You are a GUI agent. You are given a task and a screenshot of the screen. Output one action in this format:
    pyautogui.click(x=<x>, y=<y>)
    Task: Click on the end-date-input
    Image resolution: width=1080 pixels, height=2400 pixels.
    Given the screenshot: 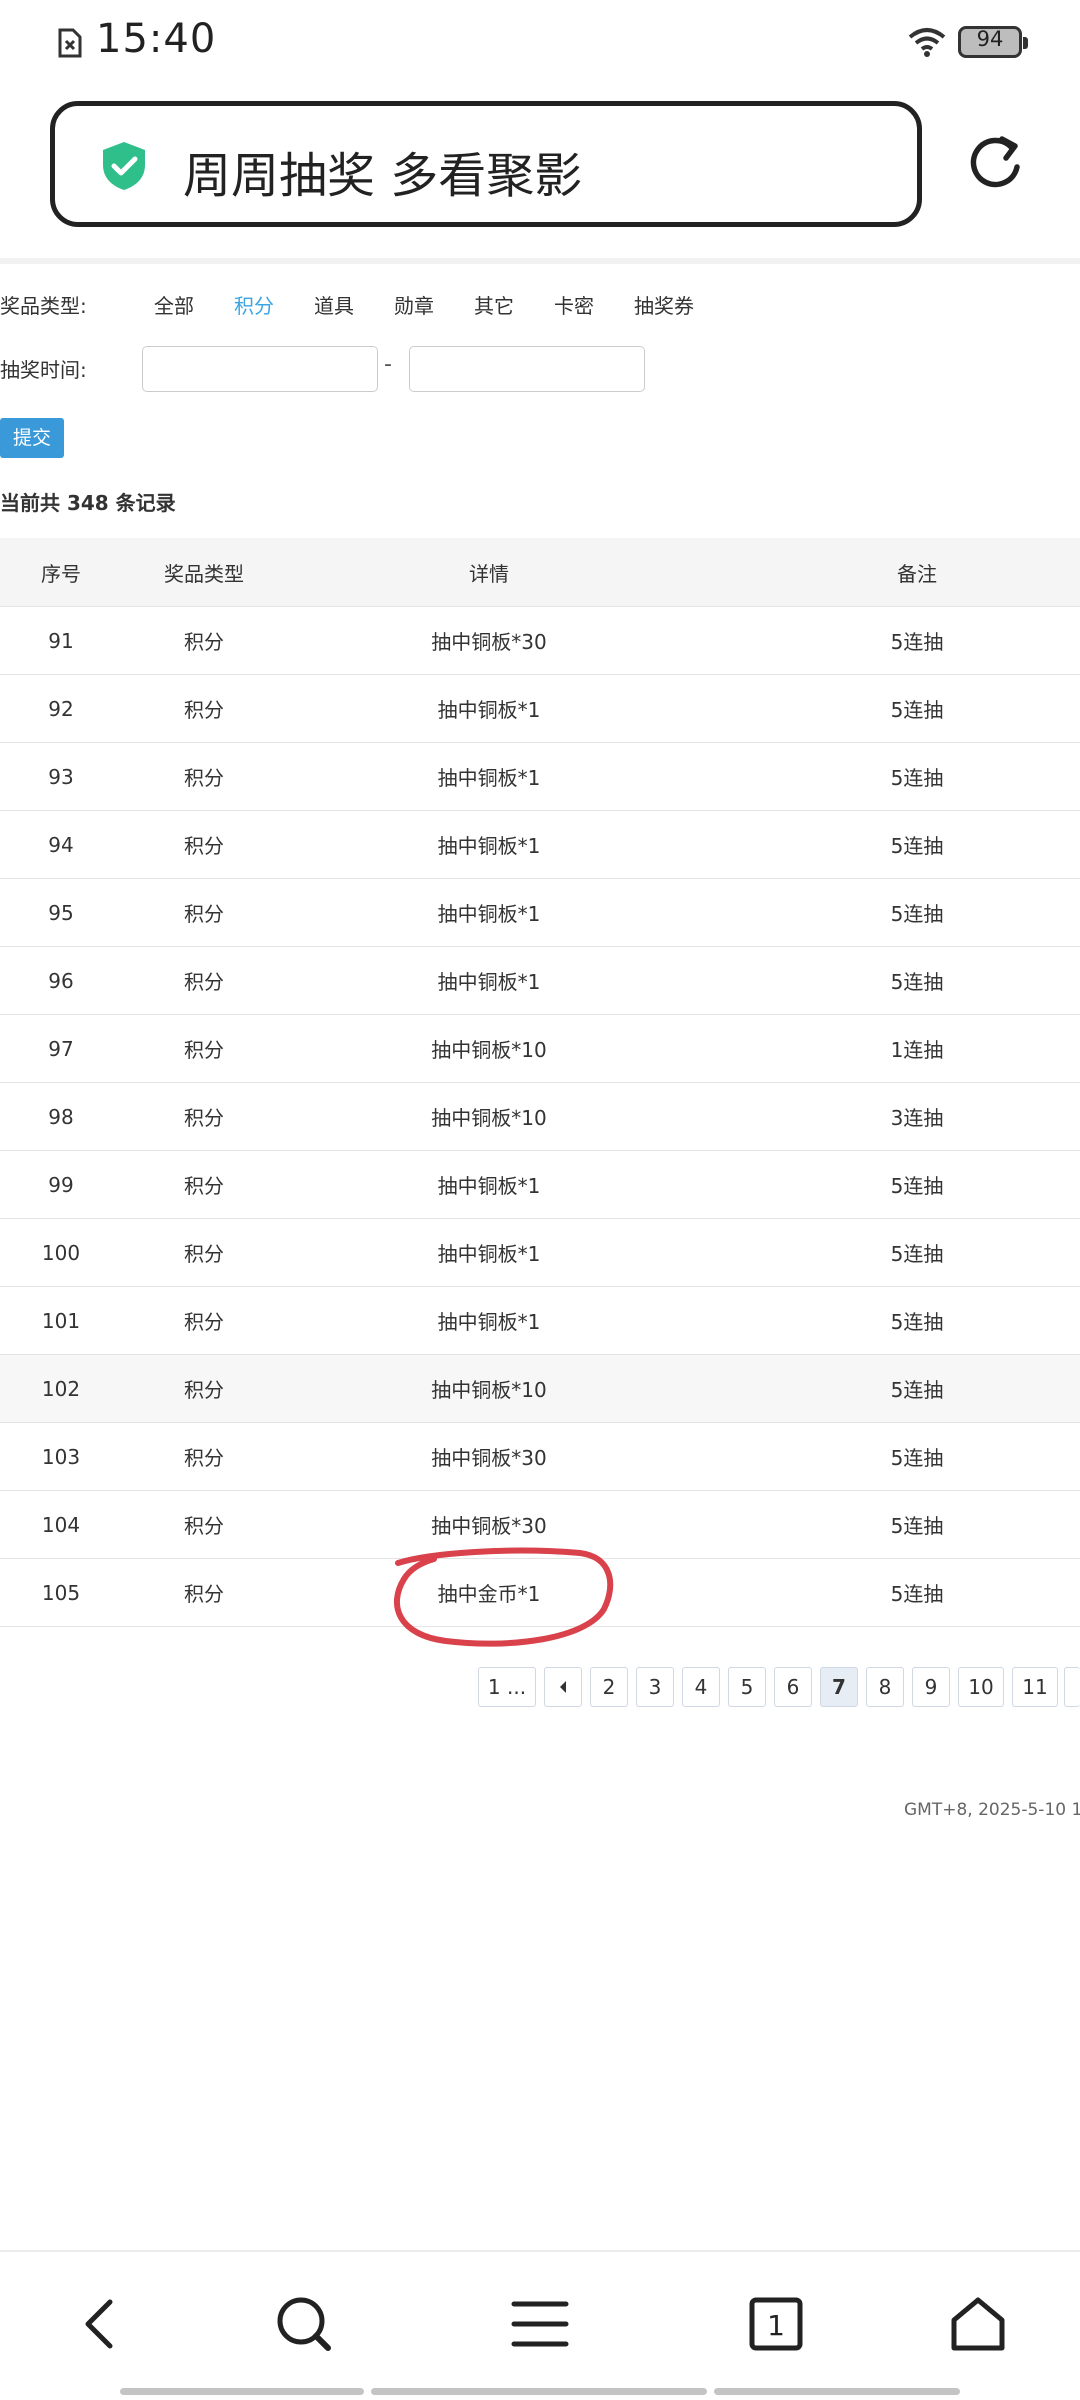 What is the action you would take?
    pyautogui.click(x=527, y=369)
    